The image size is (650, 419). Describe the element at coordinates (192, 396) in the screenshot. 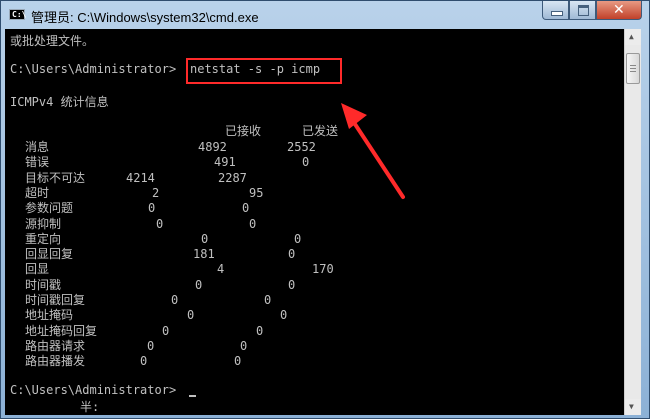

I see `text-cursor` at that location.